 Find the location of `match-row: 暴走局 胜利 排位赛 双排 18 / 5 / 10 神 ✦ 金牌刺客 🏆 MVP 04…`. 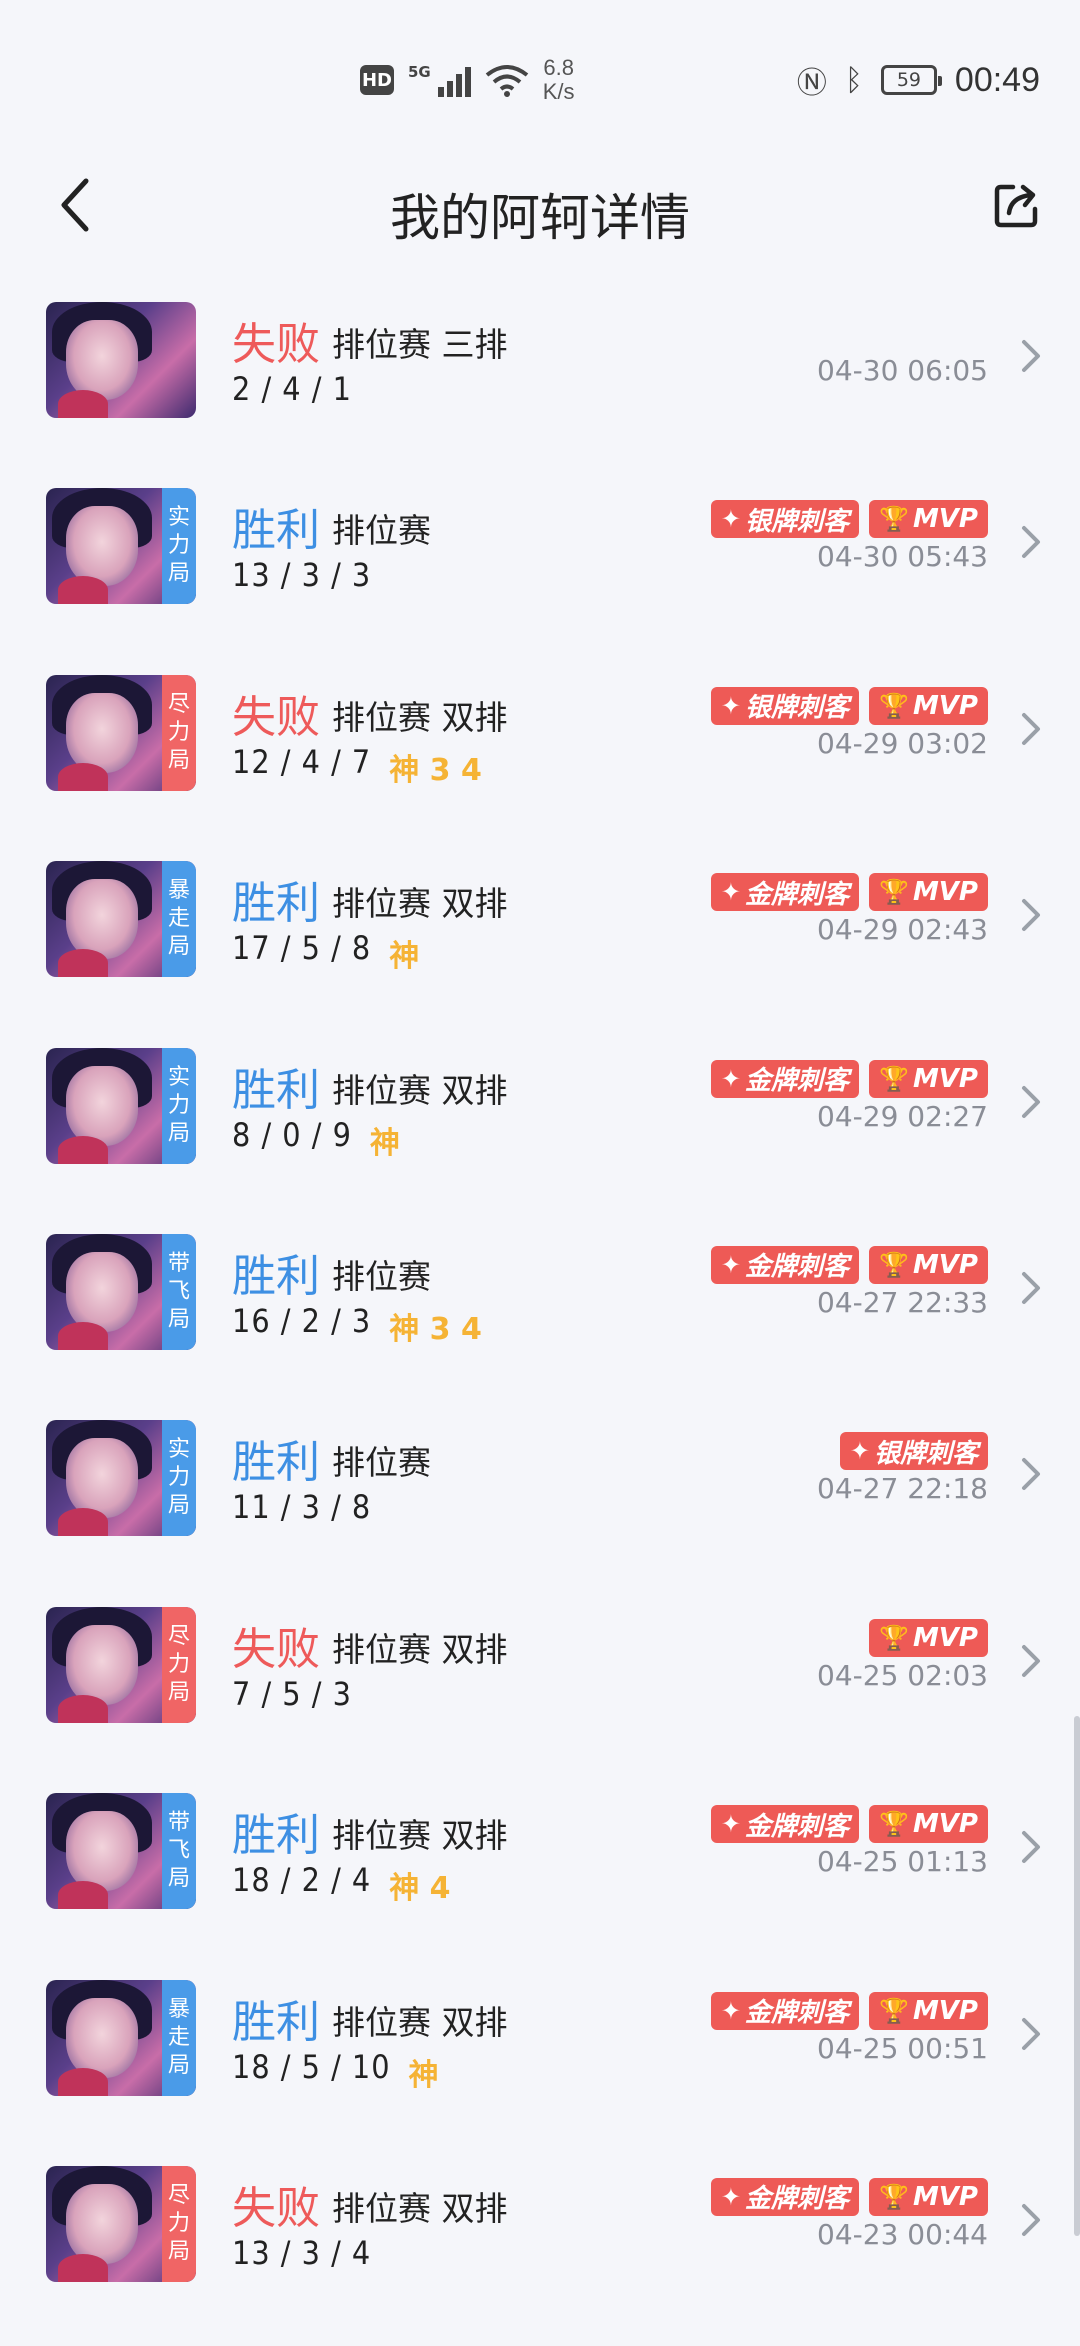

match-row: 暴走局 胜利 排位赛 双排 18 / 5 / 10 神 ✦ 金牌刺客 🏆 MVP 04… is located at coordinates (540, 2067).